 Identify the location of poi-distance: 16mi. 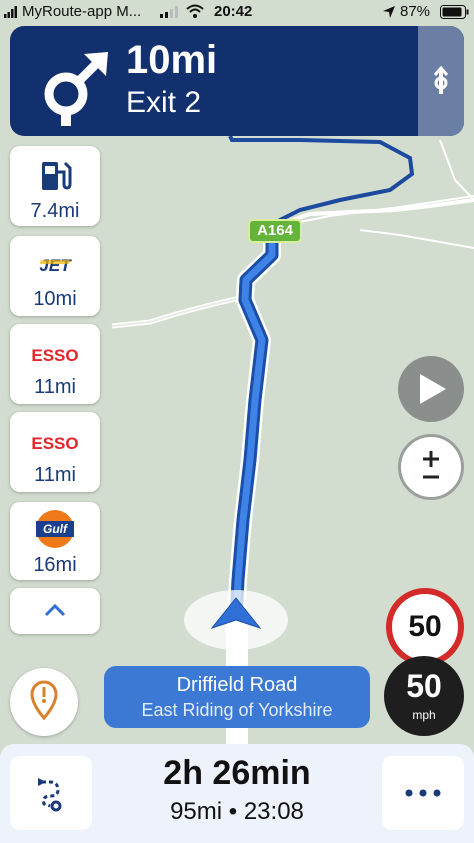
(55, 565).